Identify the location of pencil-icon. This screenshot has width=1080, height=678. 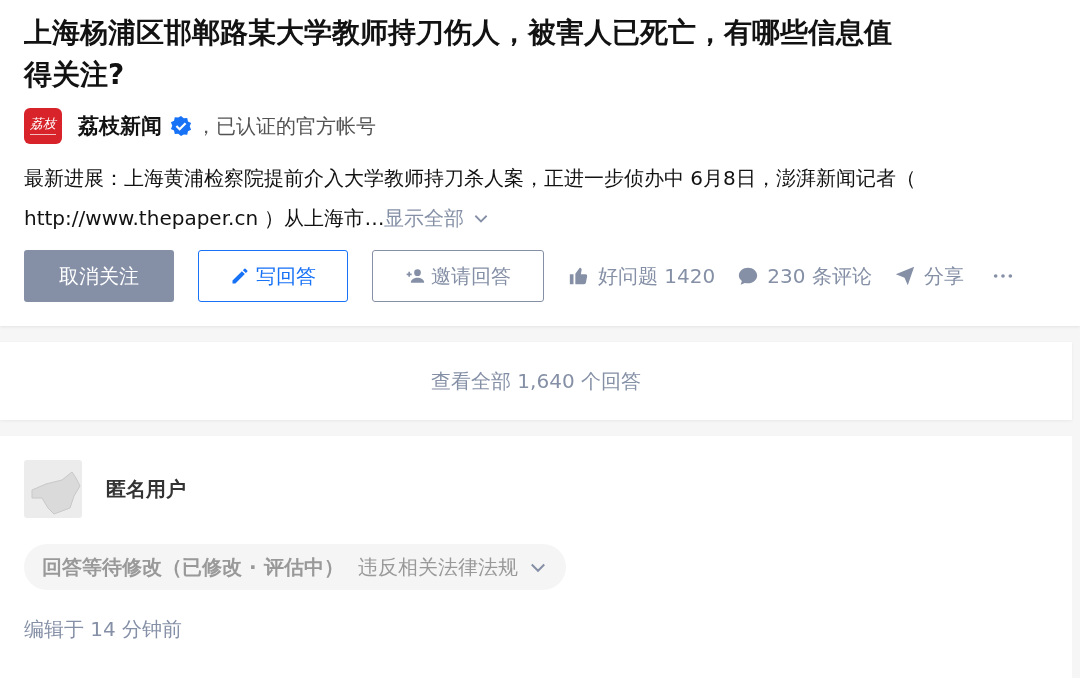
(240, 276).